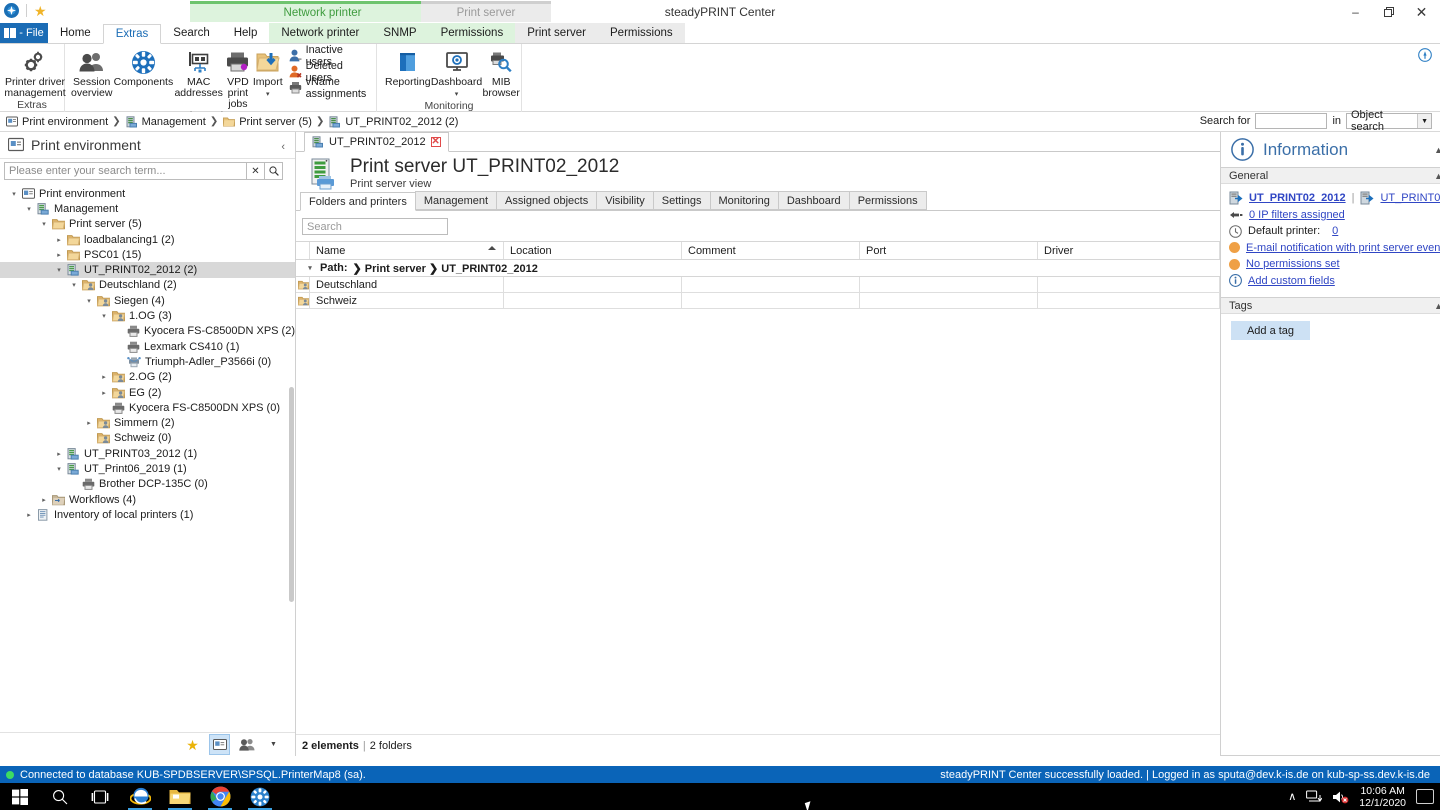 The image size is (1440, 812). Describe the element at coordinates (358, 201) in the screenshot. I see `view-tab-folders-and-printers: Folders and printers` at that location.